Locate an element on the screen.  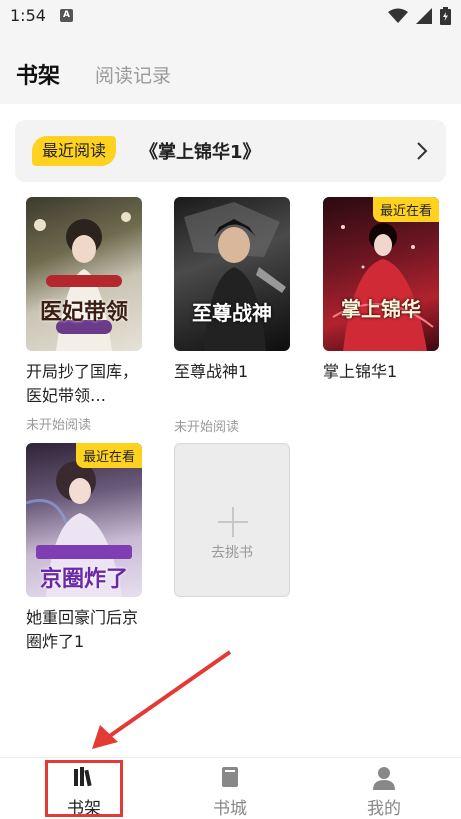
add-book-label: 去挑书 is located at coordinates (232, 553).